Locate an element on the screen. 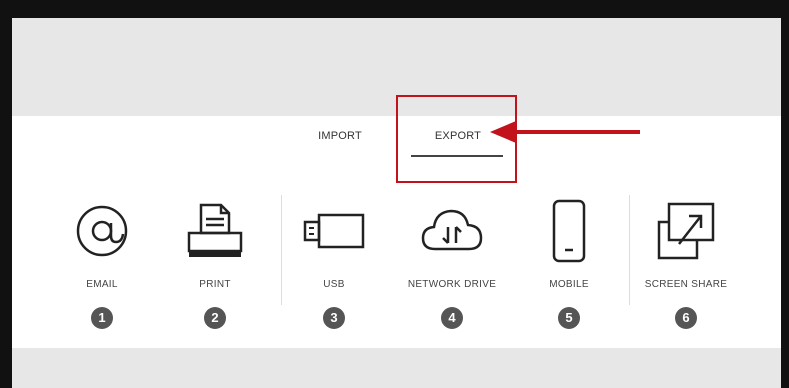 The height and width of the screenshot is (388, 789). number-badge: 3 is located at coordinates (334, 318).